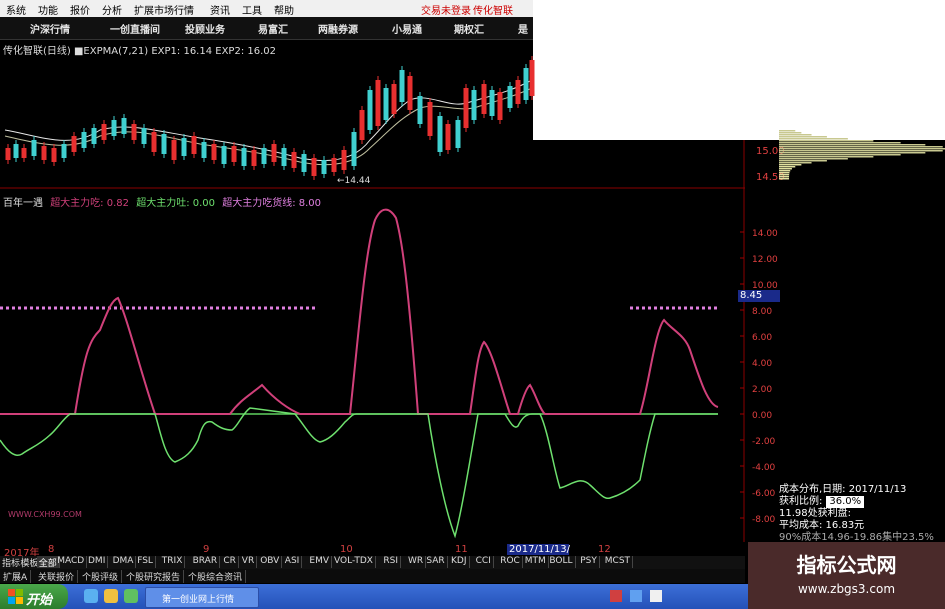 This screenshot has height=609, width=945. Describe the element at coordinates (843, 489) in the screenshot. I see `cost-title: 成本分布,日期: 2017/11/13` at that location.